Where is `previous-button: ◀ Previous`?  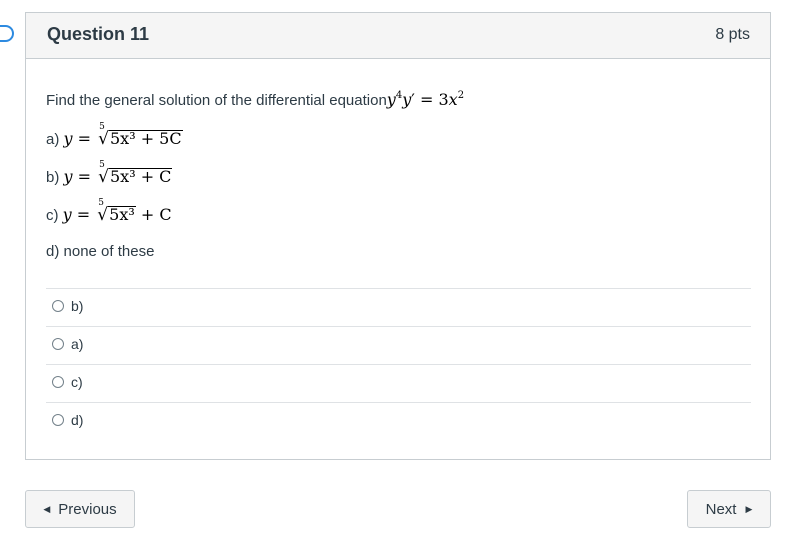
previous-button: ◀ Previous is located at coordinates (80, 509).